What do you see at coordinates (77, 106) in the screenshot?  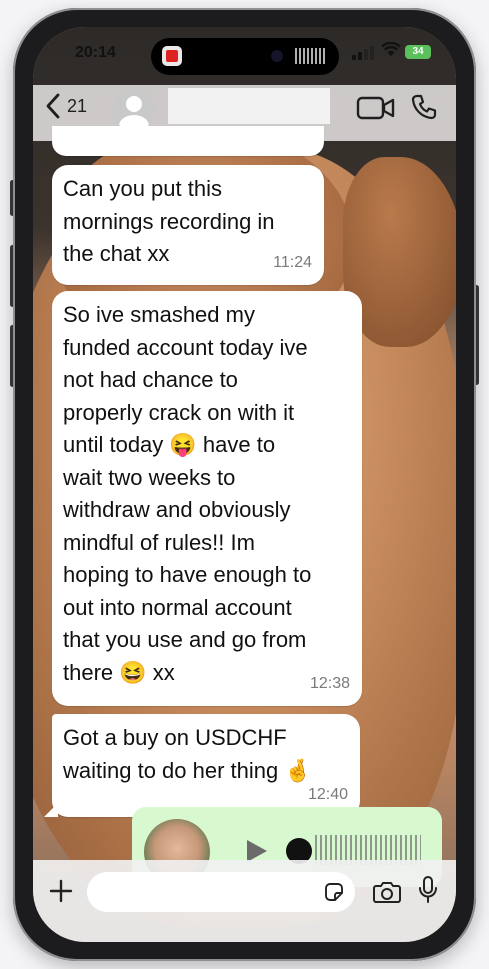 I see `back-unread-count: 21` at bounding box center [77, 106].